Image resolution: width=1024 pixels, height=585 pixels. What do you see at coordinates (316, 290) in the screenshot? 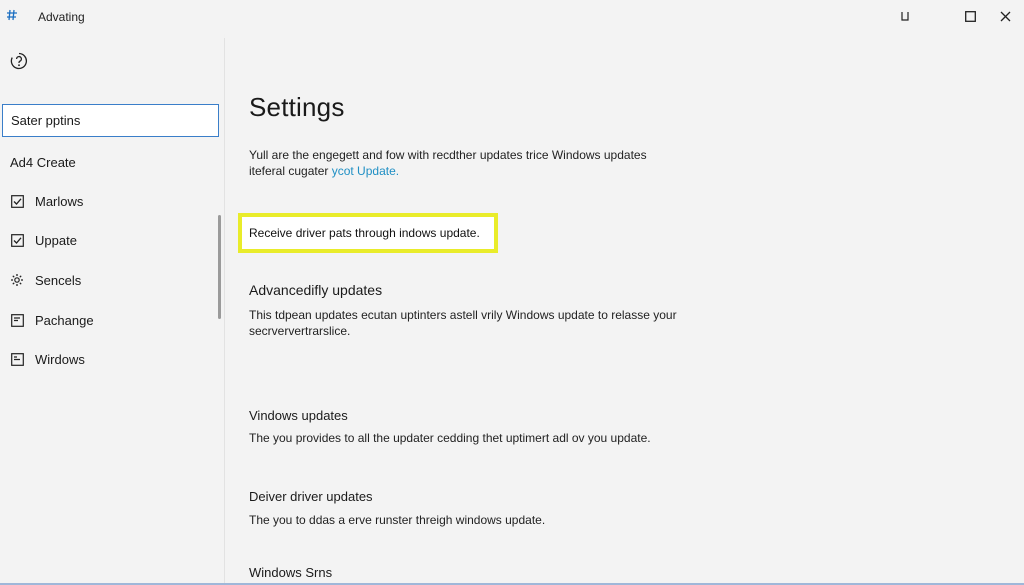
I see `section-heading-advanced: Advancedifly updates` at bounding box center [316, 290].